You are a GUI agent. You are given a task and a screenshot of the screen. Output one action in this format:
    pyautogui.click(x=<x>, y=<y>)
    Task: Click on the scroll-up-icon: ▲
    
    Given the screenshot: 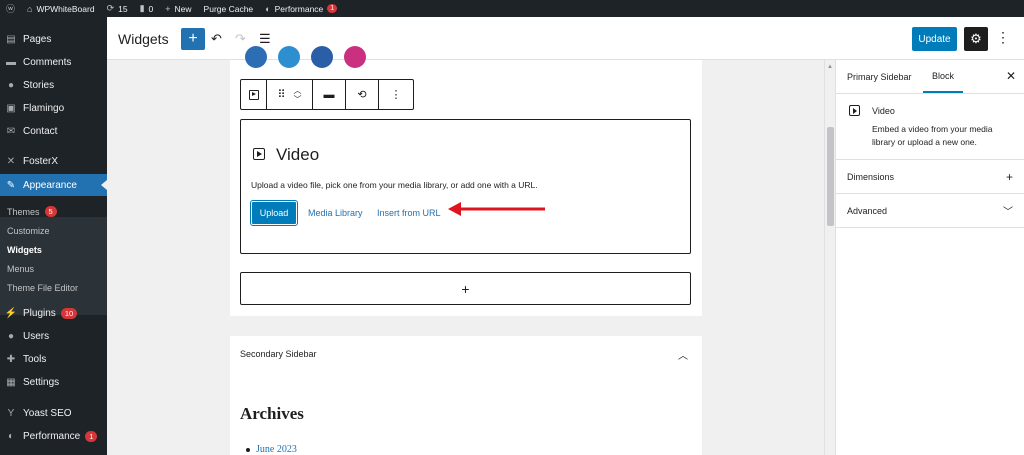 What is the action you would take?
    pyautogui.click(x=830, y=67)
    